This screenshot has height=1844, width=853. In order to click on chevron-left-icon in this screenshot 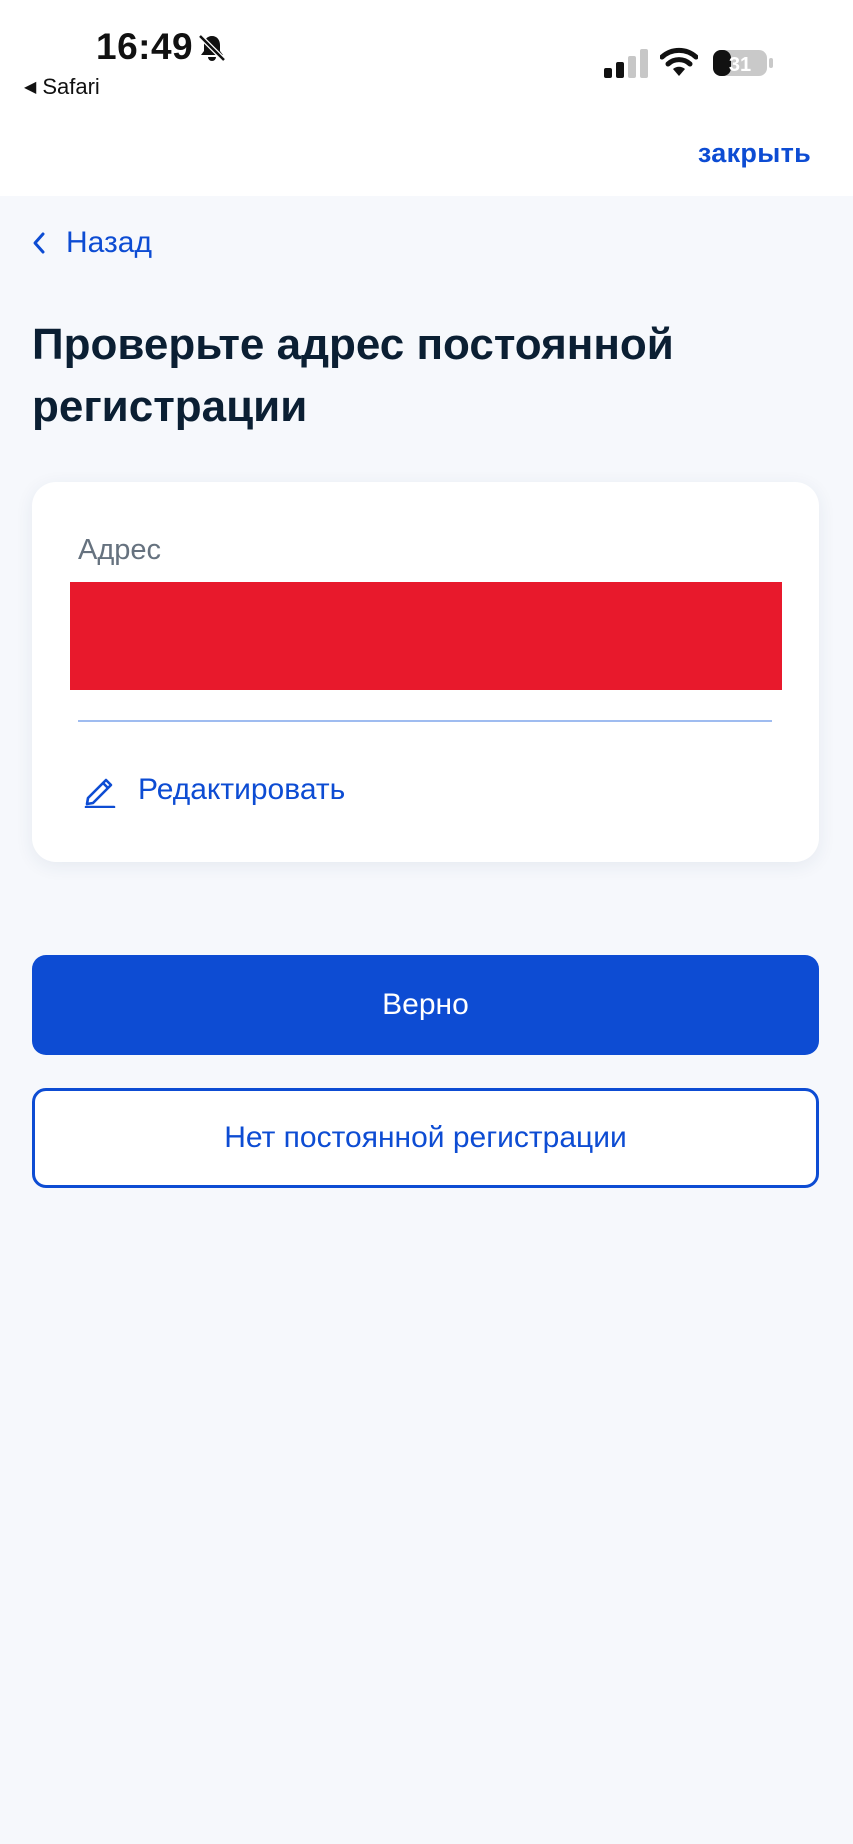, I will do `click(39, 243)`.